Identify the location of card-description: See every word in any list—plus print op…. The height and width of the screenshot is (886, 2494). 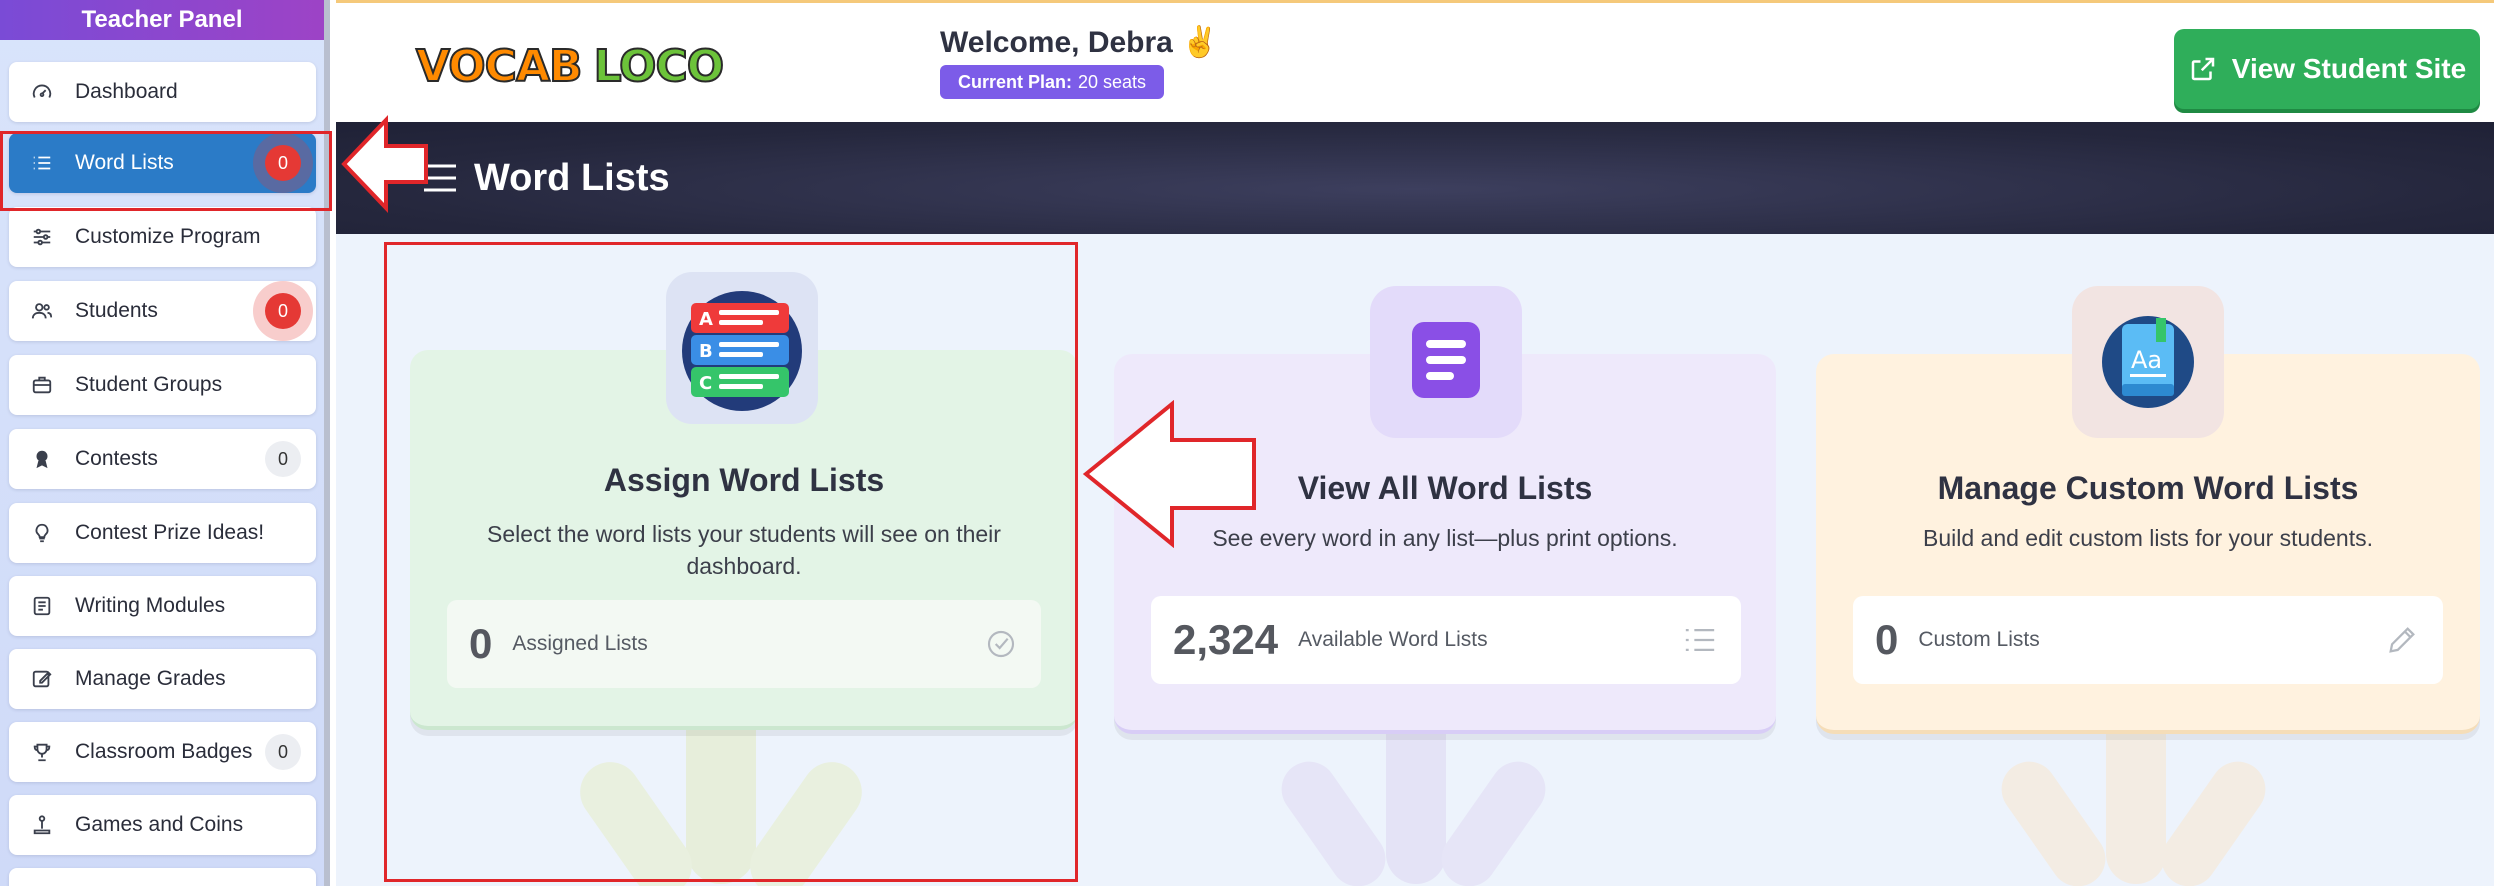
(1445, 538).